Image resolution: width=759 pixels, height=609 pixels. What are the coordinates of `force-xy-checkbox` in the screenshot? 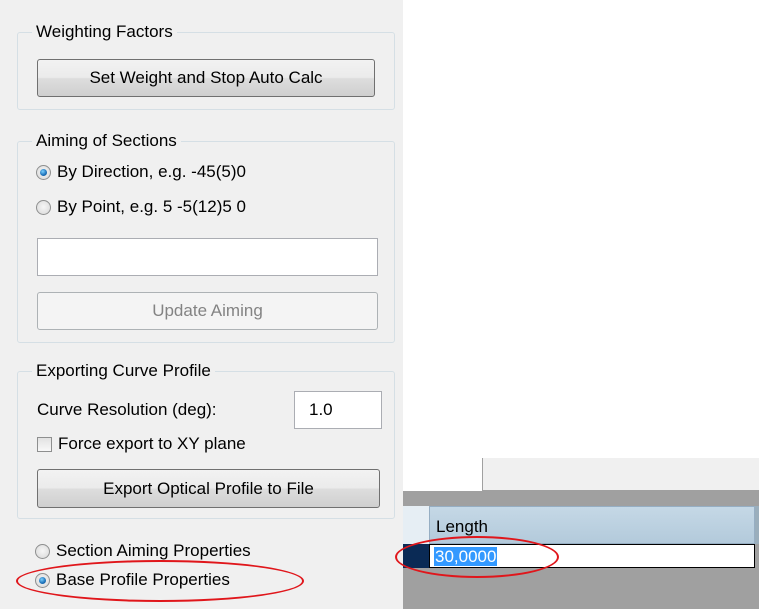 It's located at (44, 444).